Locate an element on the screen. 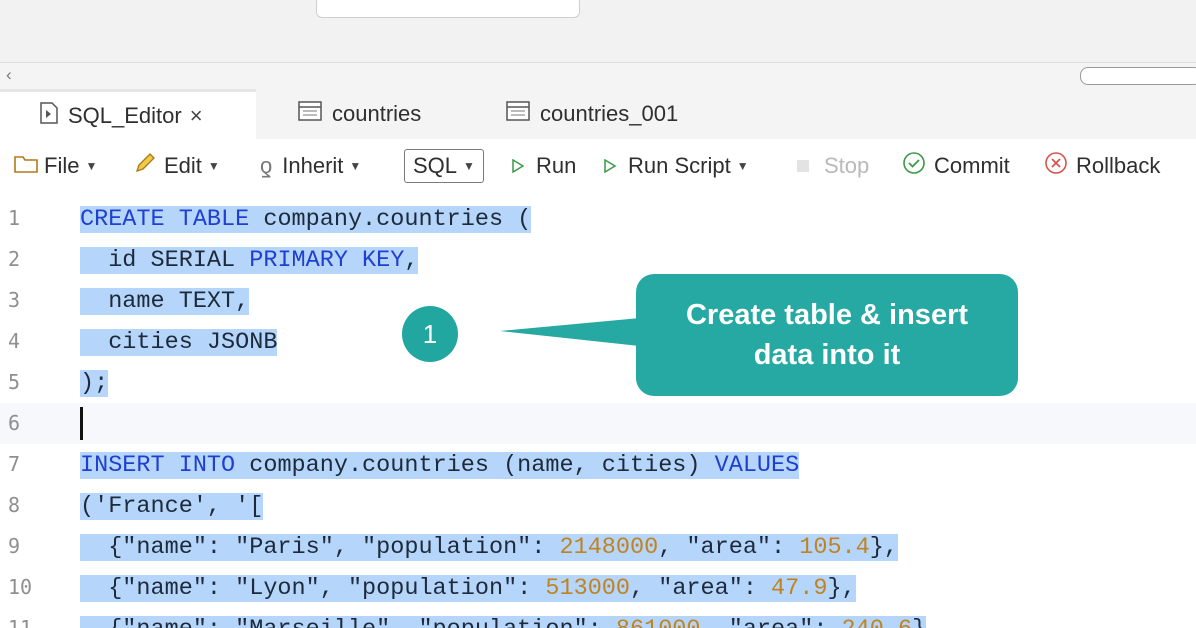 Image resolution: width=1196 pixels, height=628 pixels. step-badge: 1 is located at coordinates (430, 334).